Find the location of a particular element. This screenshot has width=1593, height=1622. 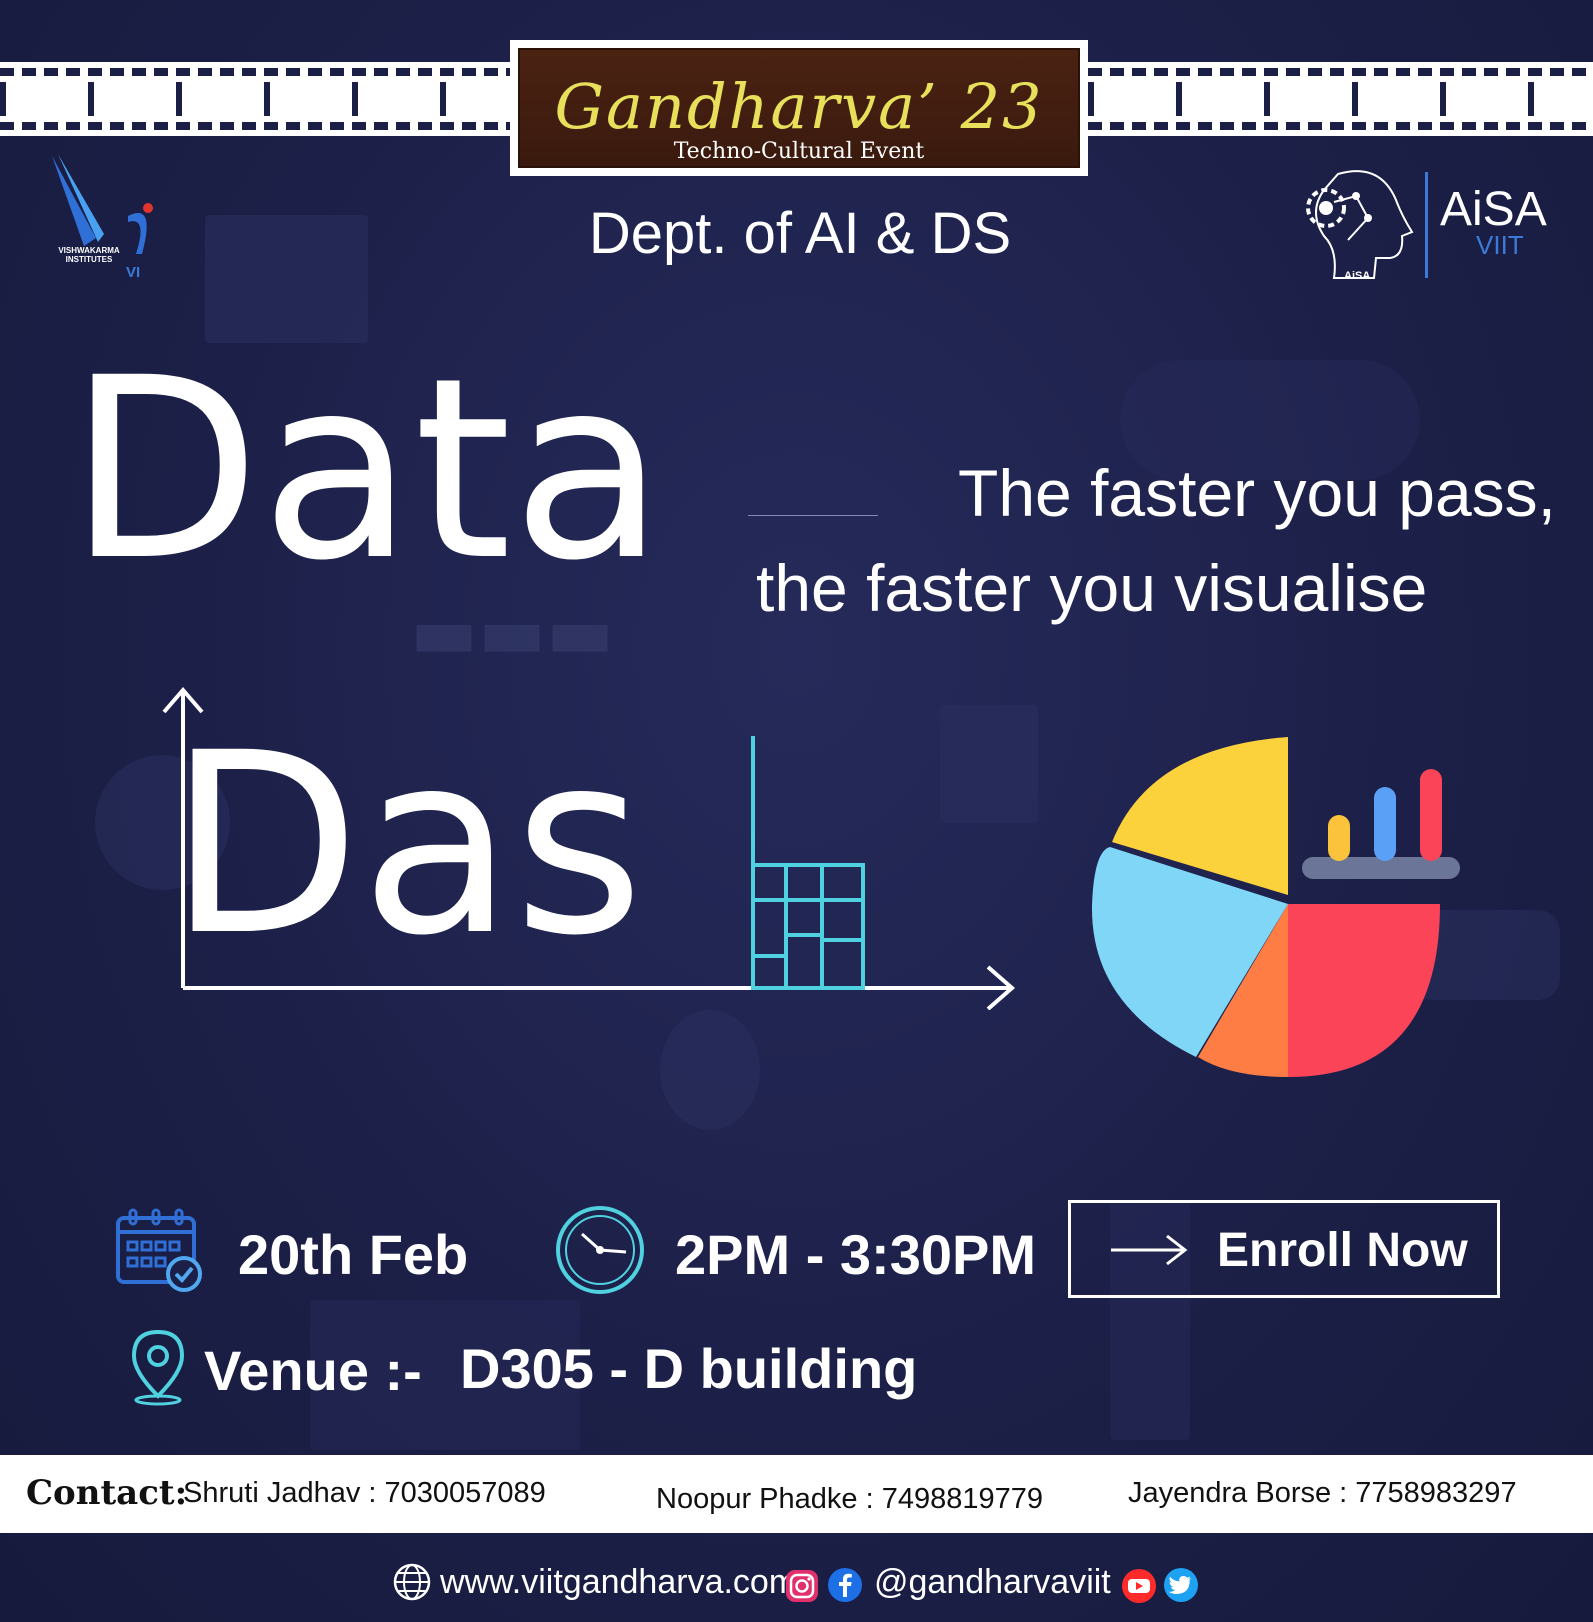

event-title: Gandharva’ 23 is located at coordinates (799, 106).